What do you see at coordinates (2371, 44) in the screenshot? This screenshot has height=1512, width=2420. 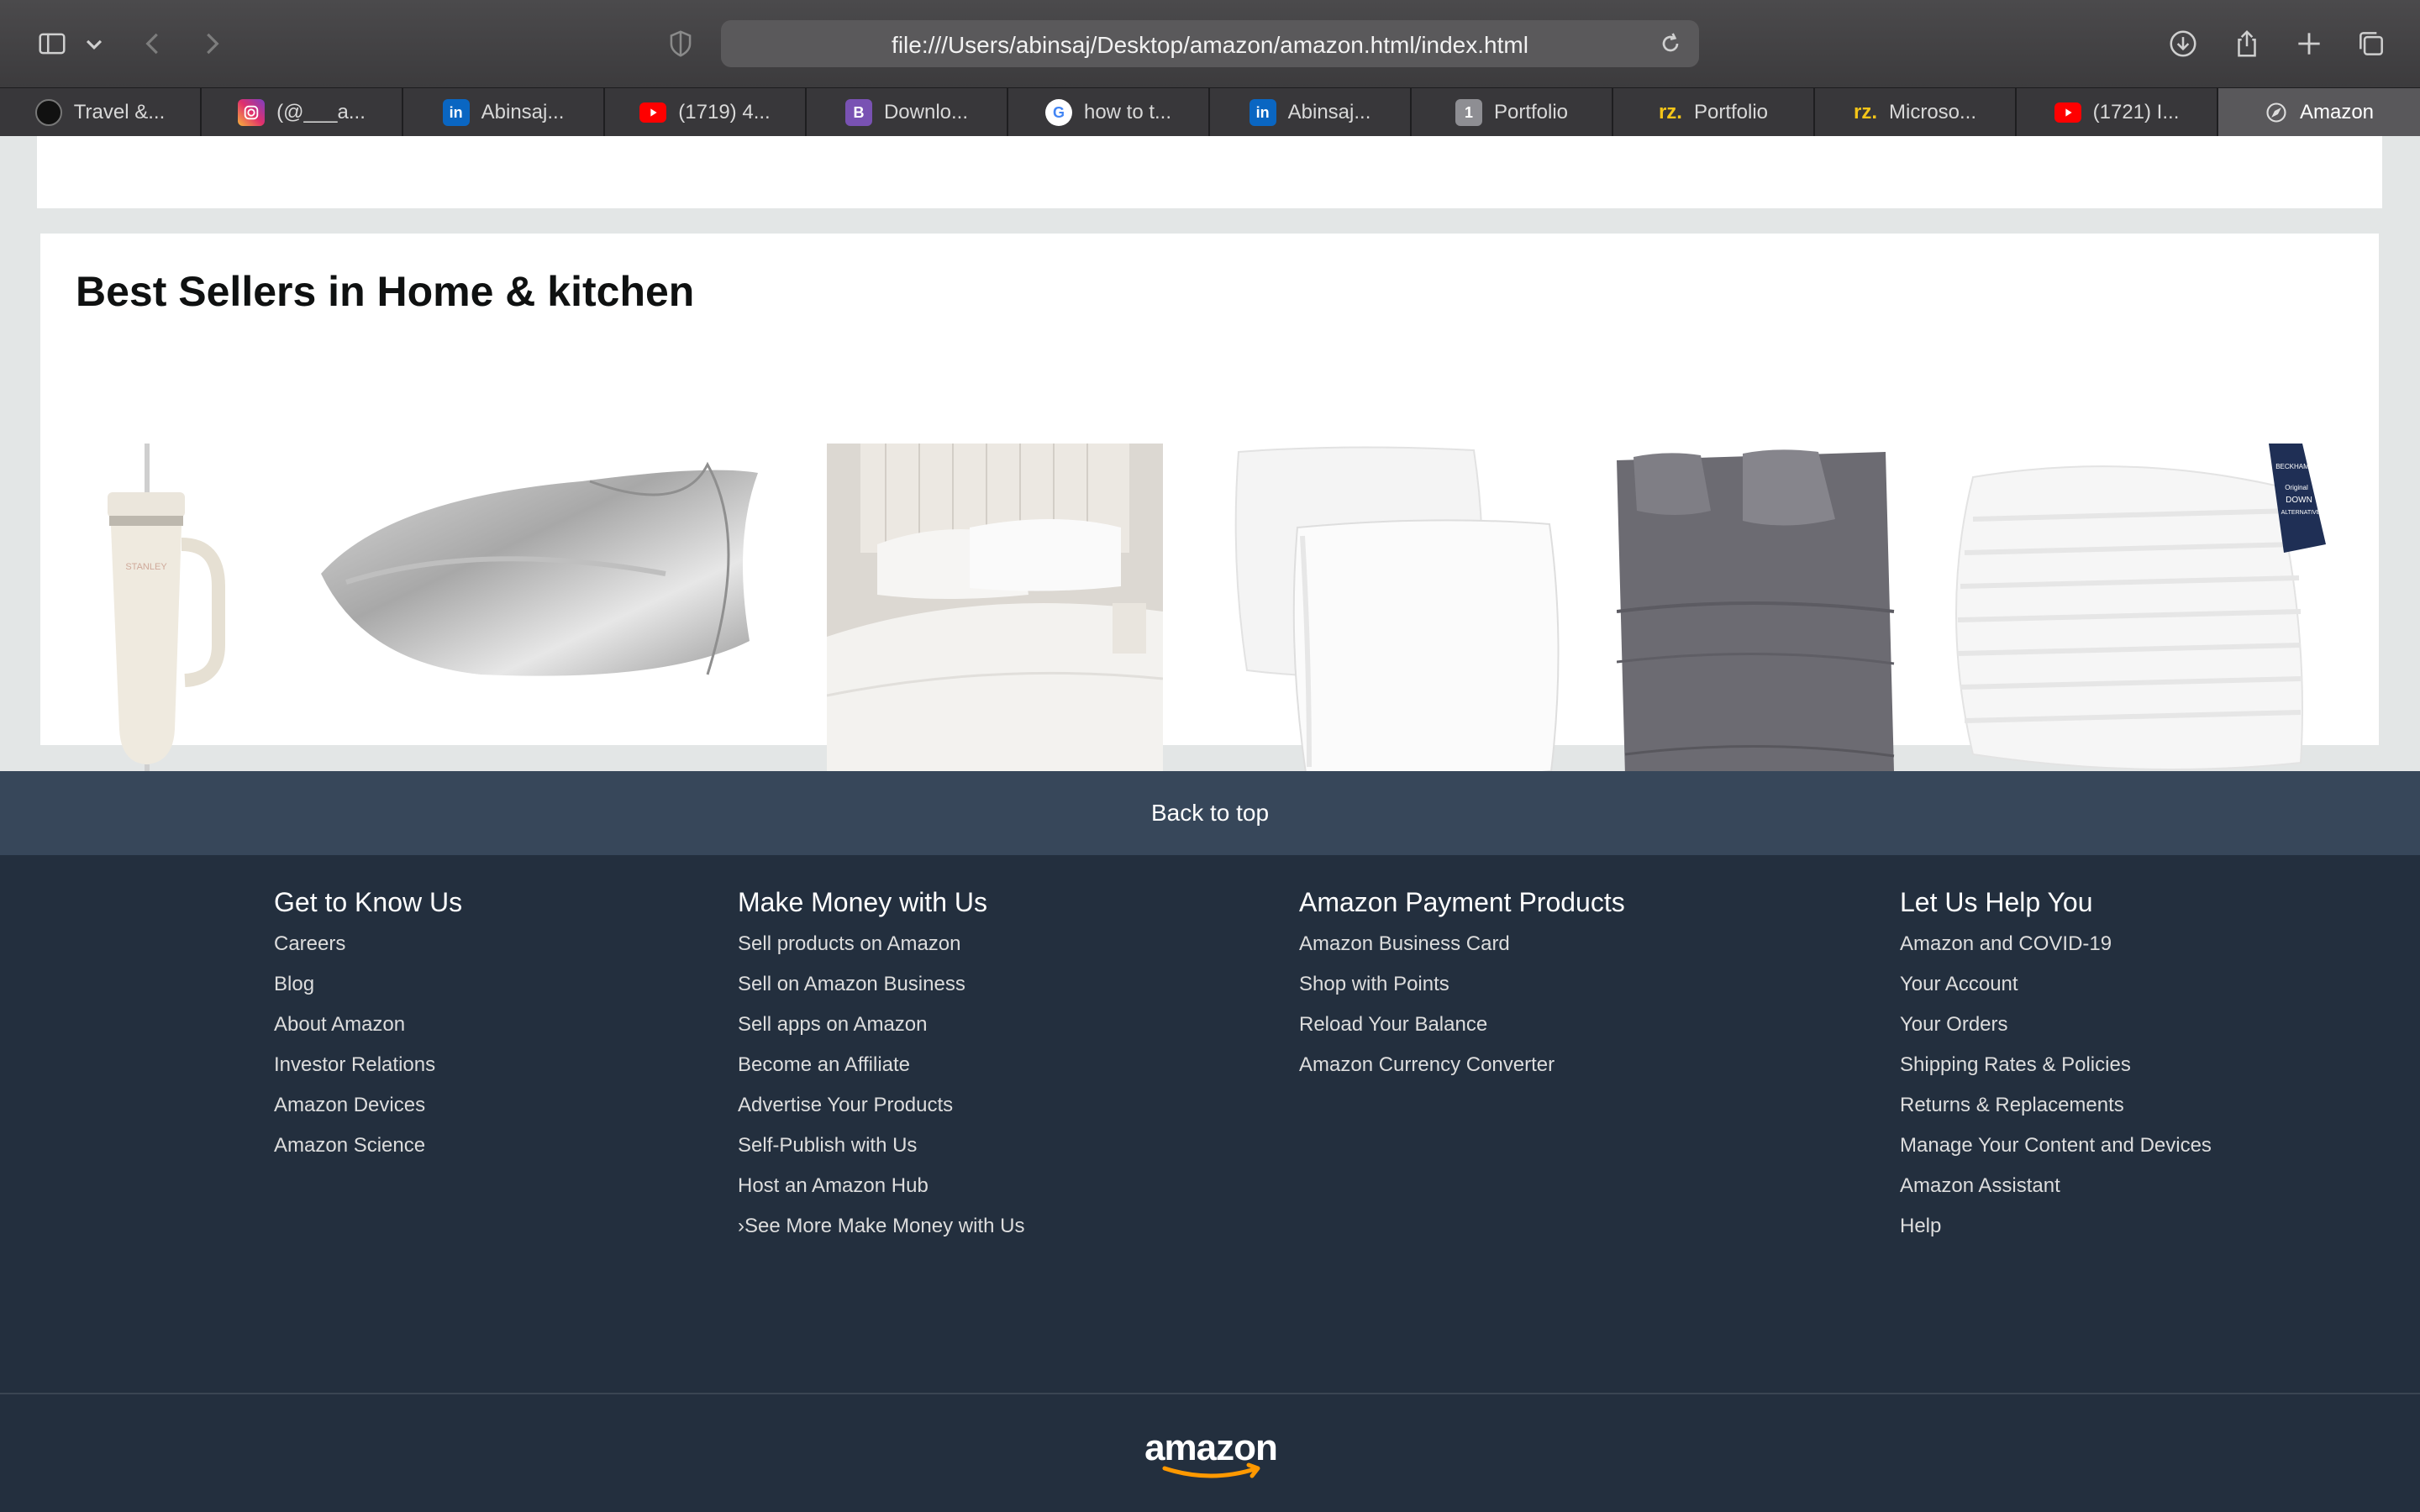 I see `tab-overview-icon` at bounding box center [2371, 44].